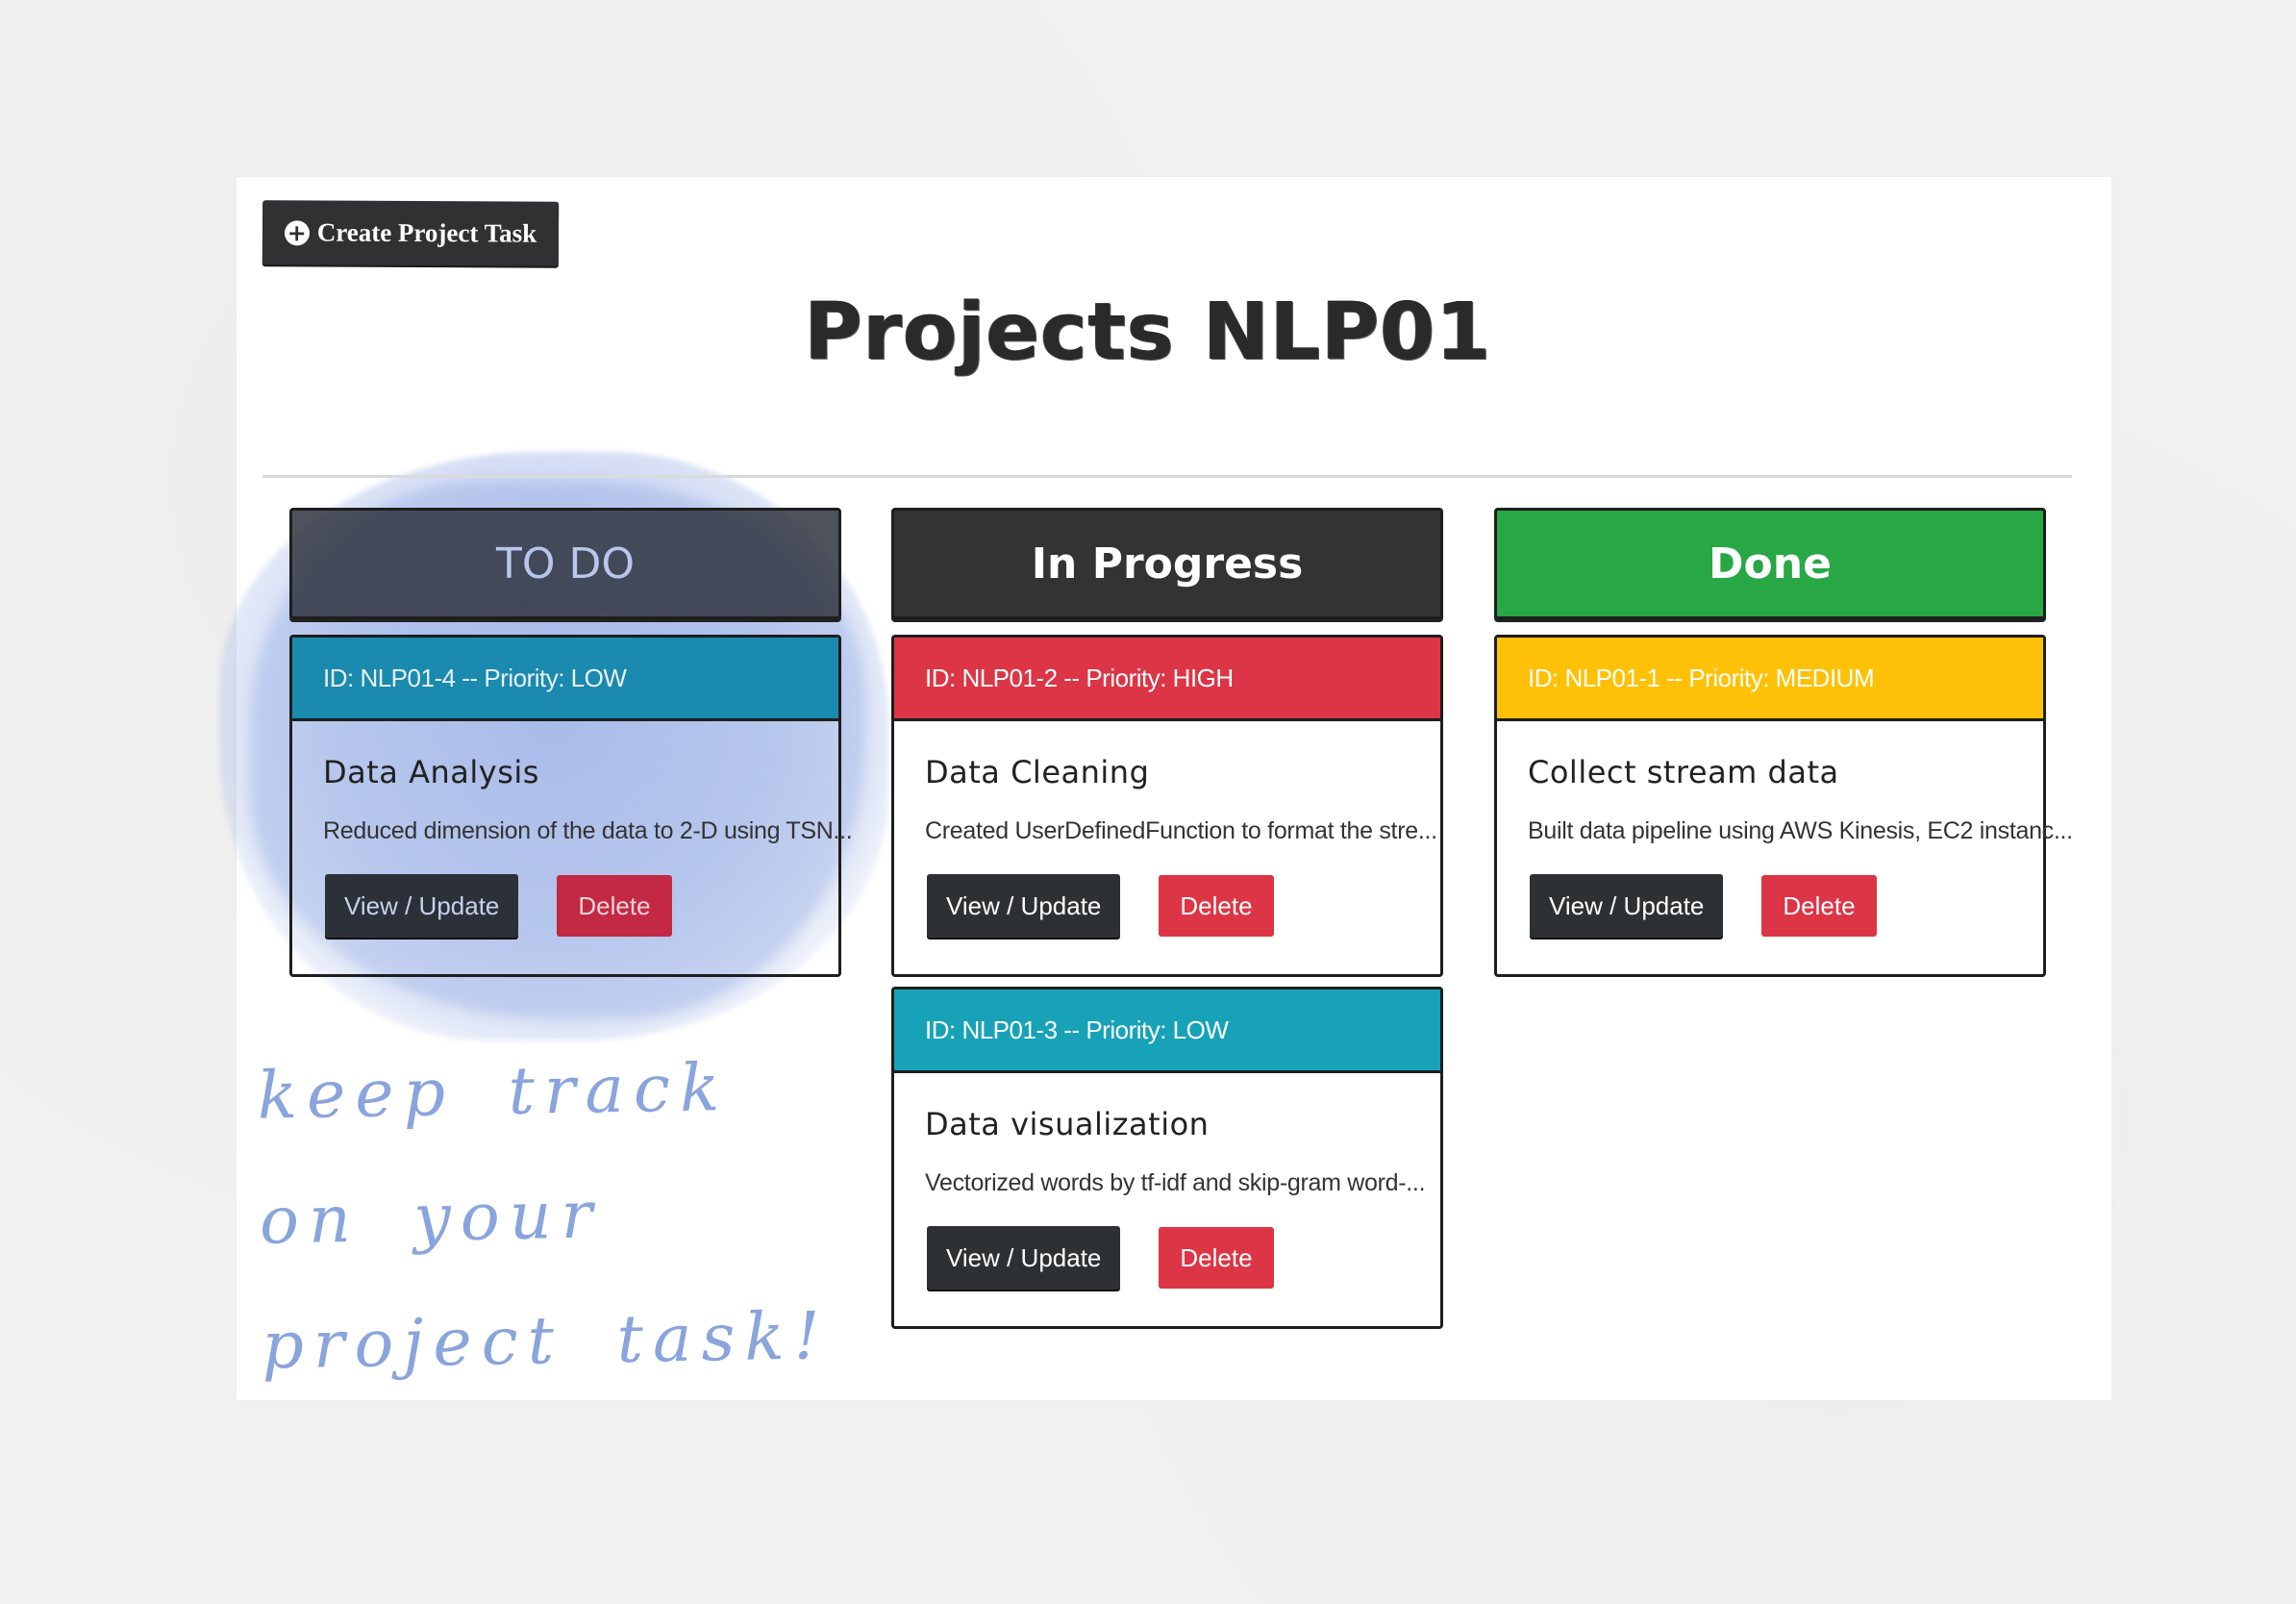 This screenshot has width=2296, height=1604. Describe the element at coordinates (1037, 772) in the screenshot. I see `task-title: Data Cleaning` at that location.